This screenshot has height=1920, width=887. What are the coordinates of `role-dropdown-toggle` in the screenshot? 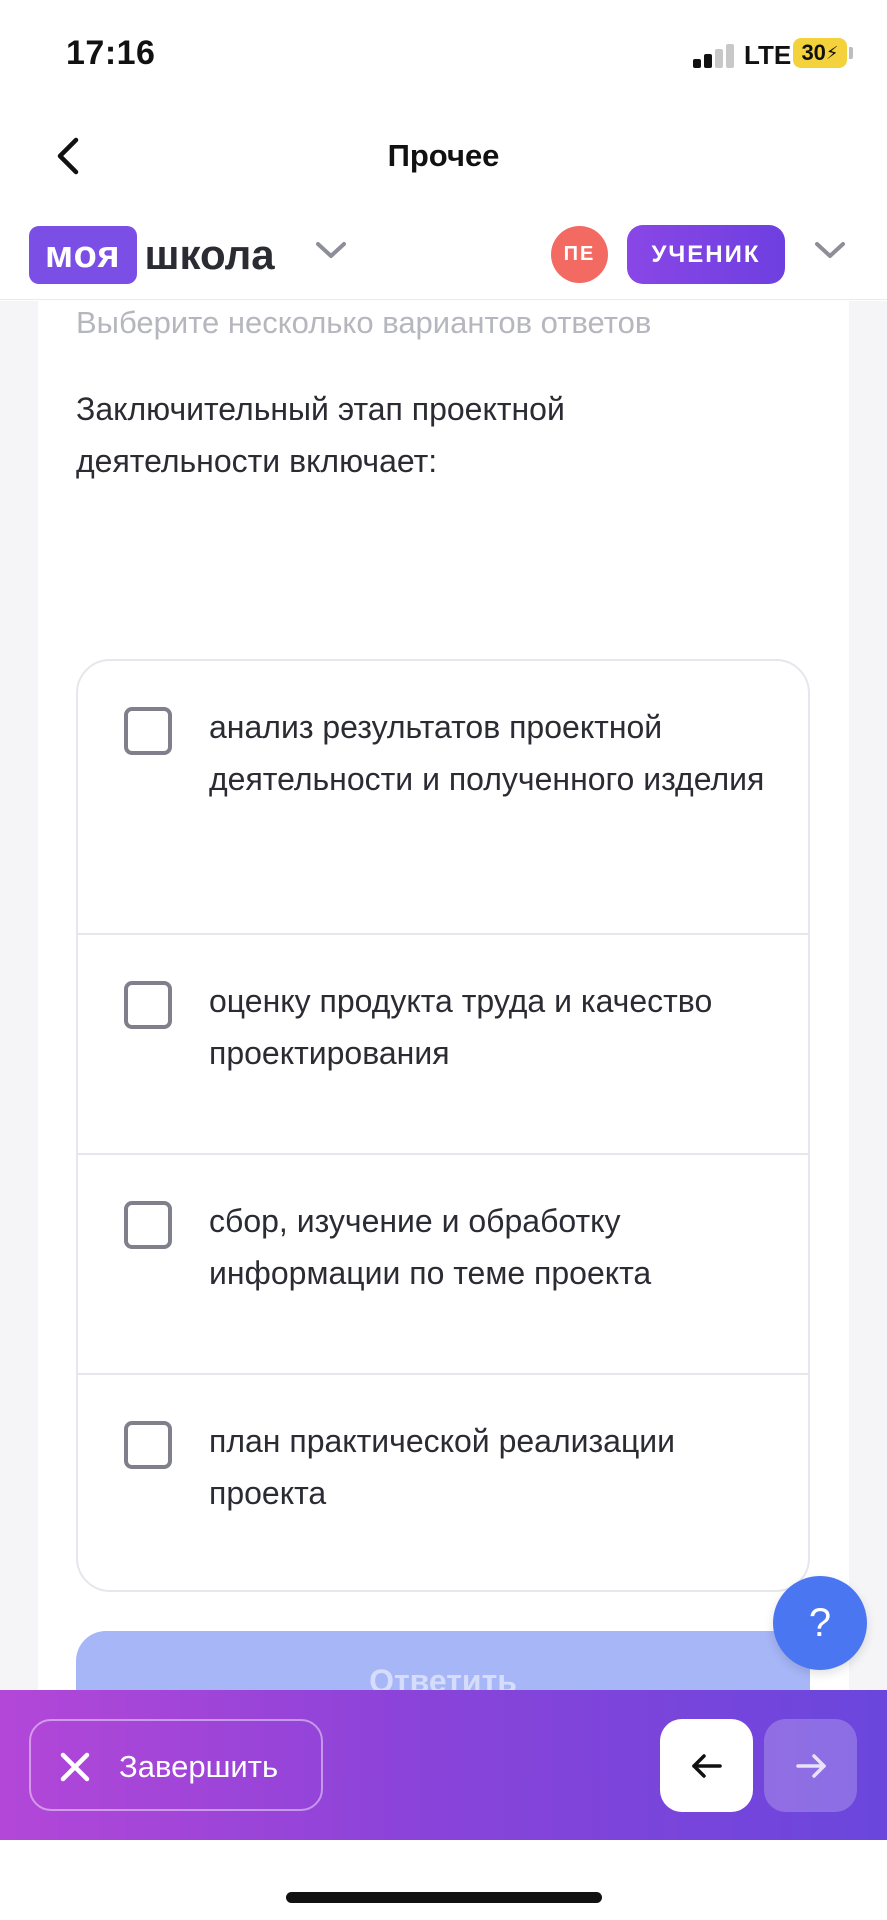 It's located at (830, 252).